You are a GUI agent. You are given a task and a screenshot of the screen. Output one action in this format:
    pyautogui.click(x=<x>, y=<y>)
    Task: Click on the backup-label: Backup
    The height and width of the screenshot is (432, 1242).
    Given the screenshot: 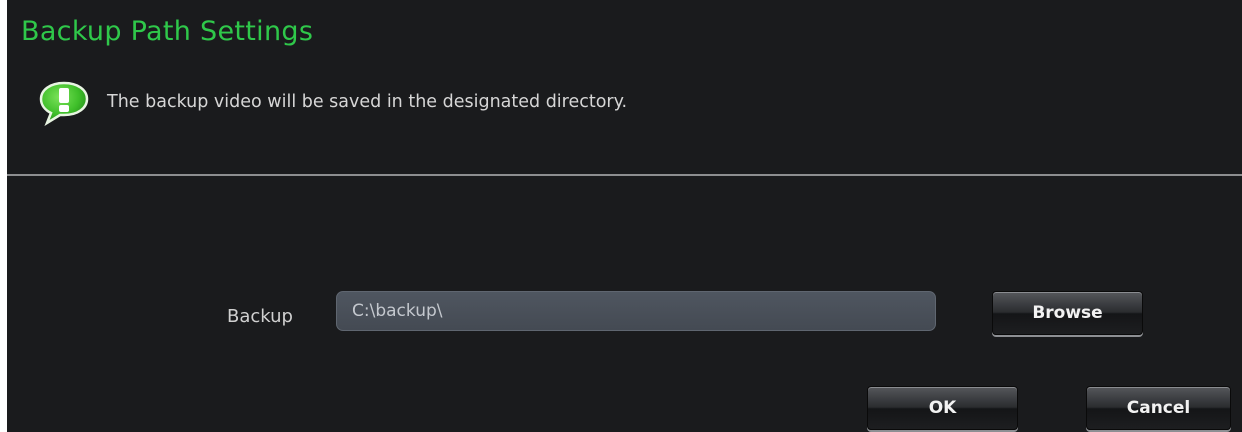 What is the action you would take?
    pyautogui.click(x=260, y=316)
    